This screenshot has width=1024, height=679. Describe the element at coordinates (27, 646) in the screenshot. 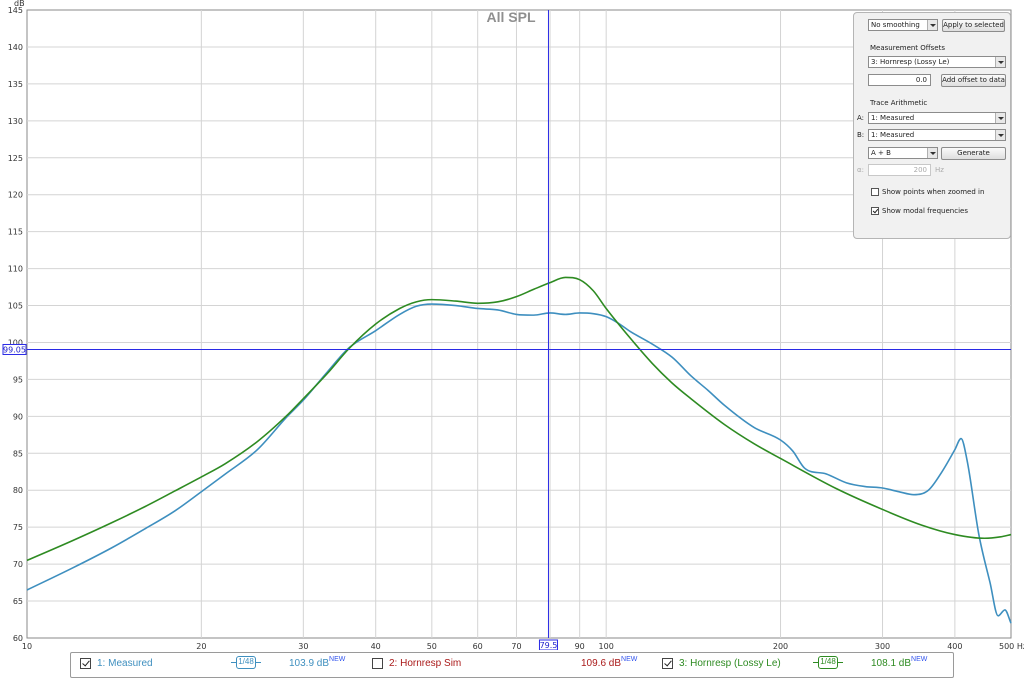

I see `x-tick-label: 10` at that location.